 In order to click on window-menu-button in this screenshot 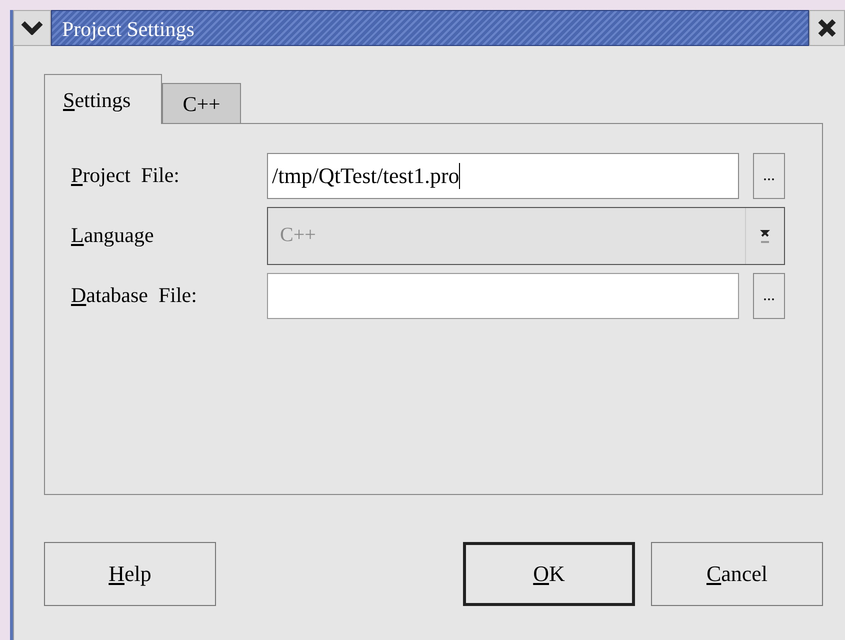, I will do `click(32, 28)`.